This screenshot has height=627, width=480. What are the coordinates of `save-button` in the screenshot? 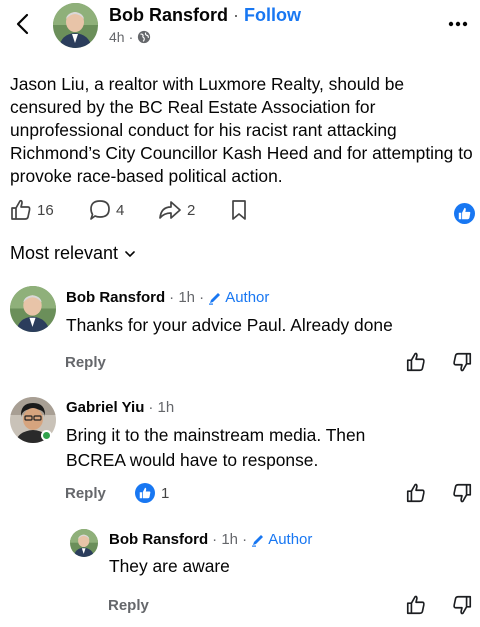 It's located at (239, 210).